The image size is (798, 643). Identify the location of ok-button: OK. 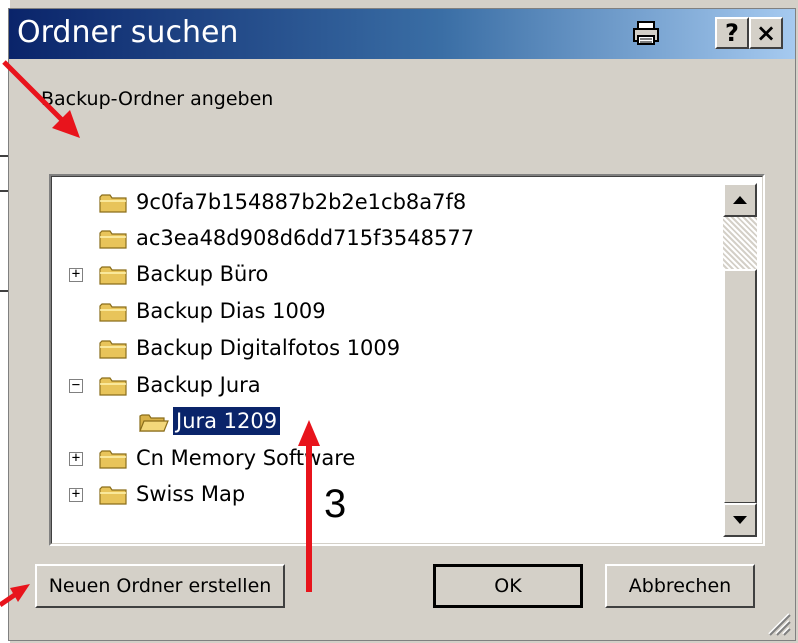
(508, 586).